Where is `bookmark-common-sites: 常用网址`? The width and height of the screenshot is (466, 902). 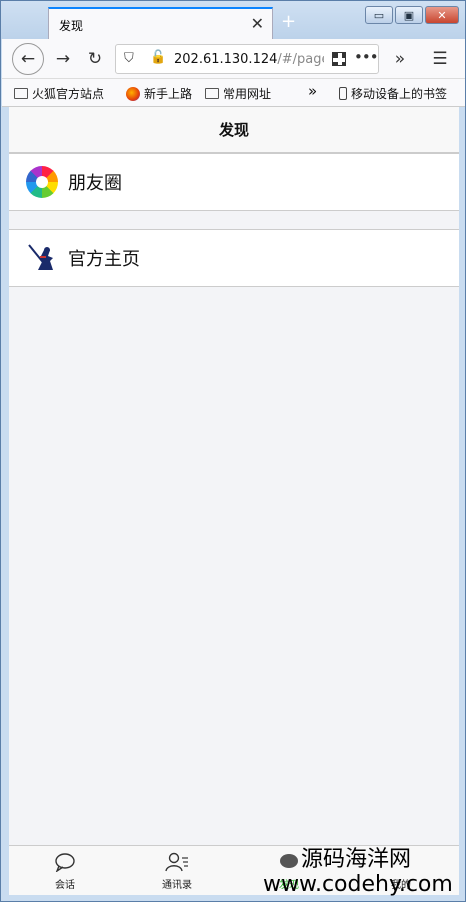 bookmark-common-sites: 常用网址 is located at coordinates (238, 93).